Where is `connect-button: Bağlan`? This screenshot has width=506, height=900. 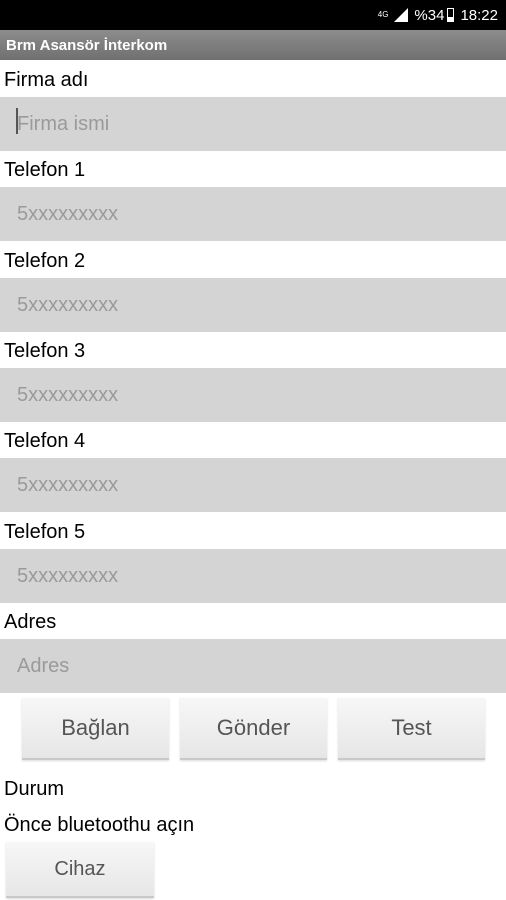 connect-button: Bağlan is located at coordinates (95, 729).